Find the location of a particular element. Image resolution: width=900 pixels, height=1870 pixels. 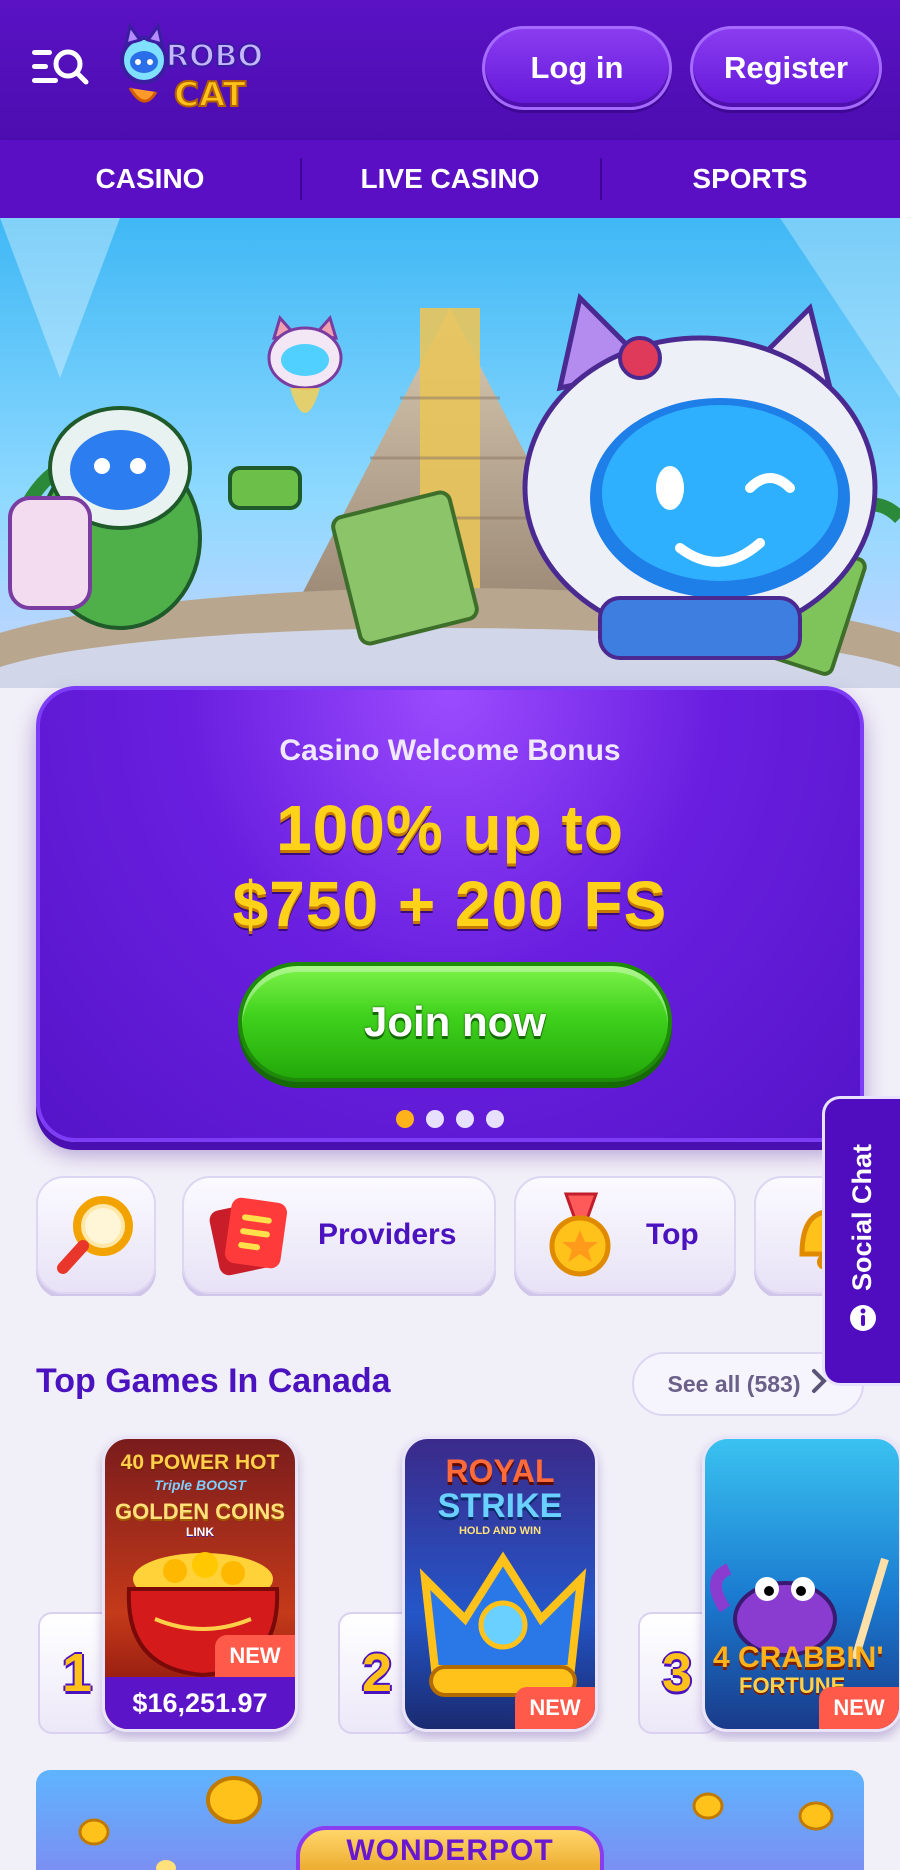

game-card-crabbin-fortune: 4 CRABBIN' FORTUNE NEW is located at coordinates (801, 1584).